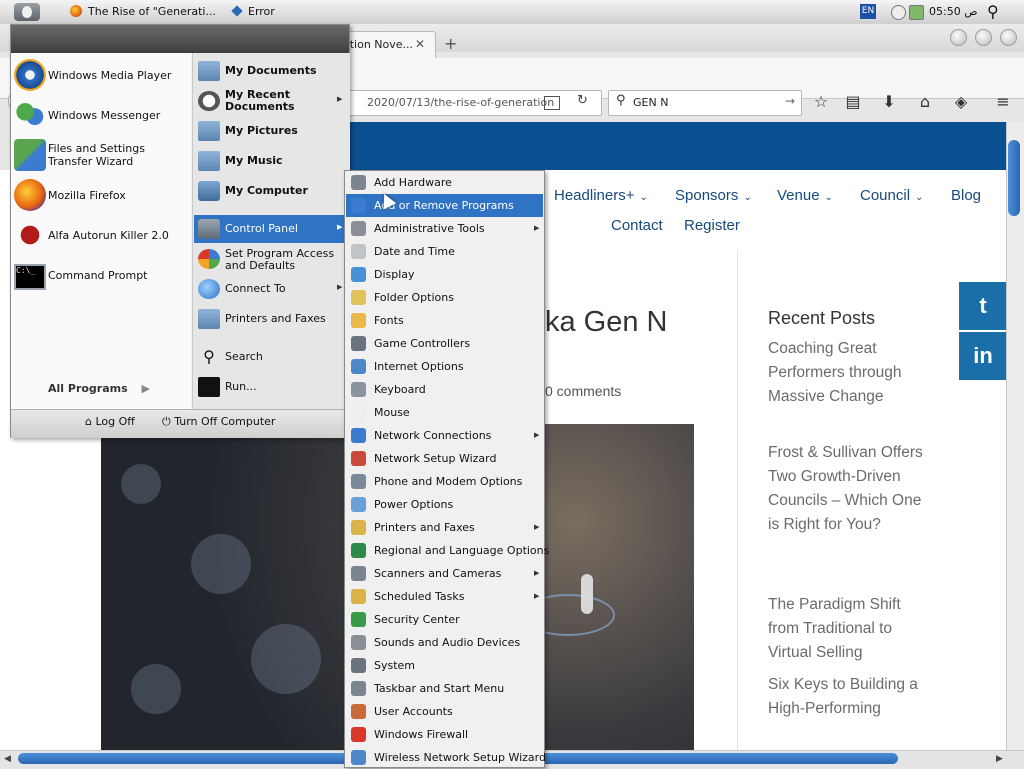 Image resolution: width=1024 pixels, height=769 pixels. What do you see at coordinates (958, 37) in the screenshot?
I see `minimize-button` at bounding box center [958, 37].